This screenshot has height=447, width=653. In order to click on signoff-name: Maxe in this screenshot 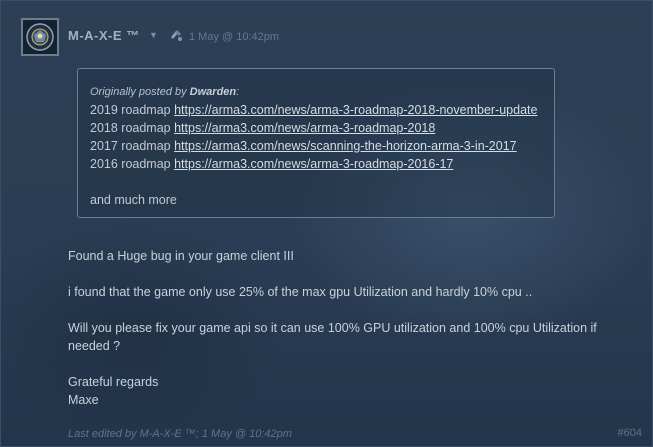, I will do `click(83, 400)`.